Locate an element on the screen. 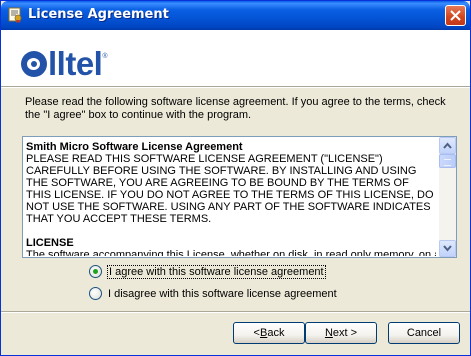  close-button is located at coordinates (455, 15).